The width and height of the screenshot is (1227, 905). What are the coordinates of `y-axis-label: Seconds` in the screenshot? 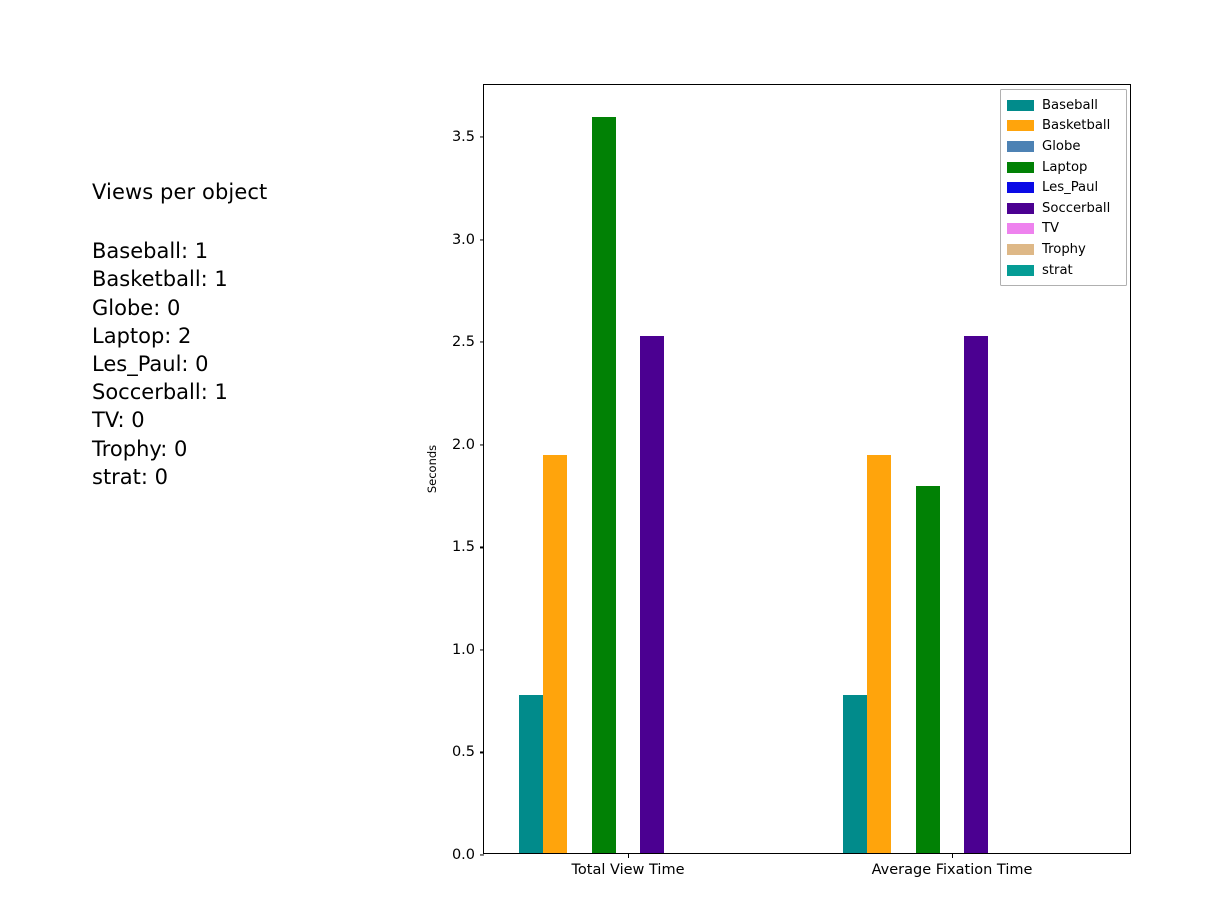 It's located at (432, 469).